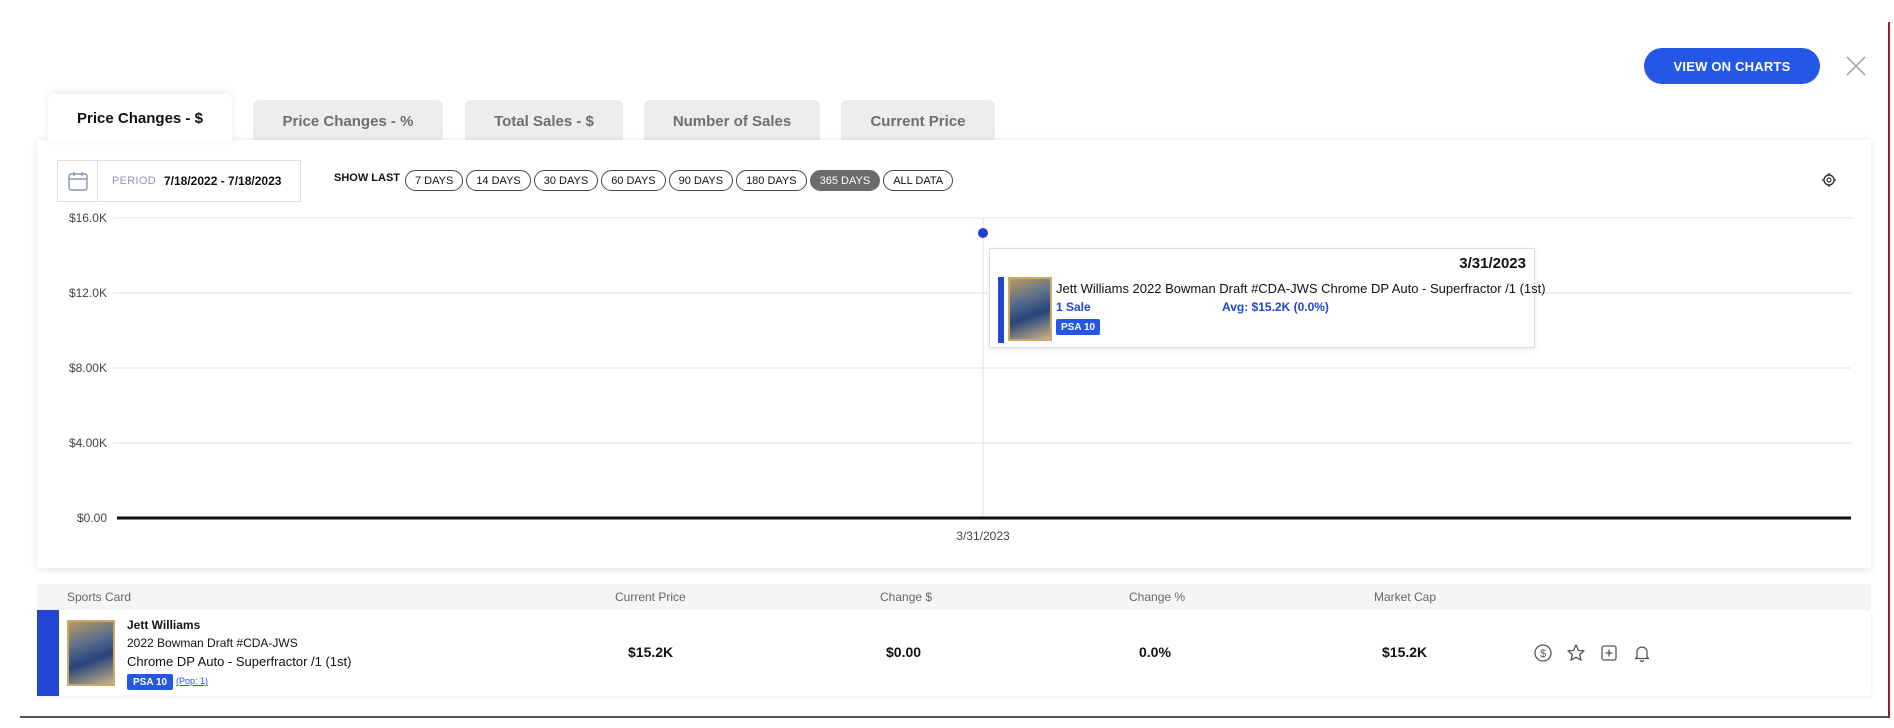 This screenshot has height=728, width=1894. Describe the element at coordinates (88, 443) in the screenshot. I see `y-tick-label: $4.00K` at that location.